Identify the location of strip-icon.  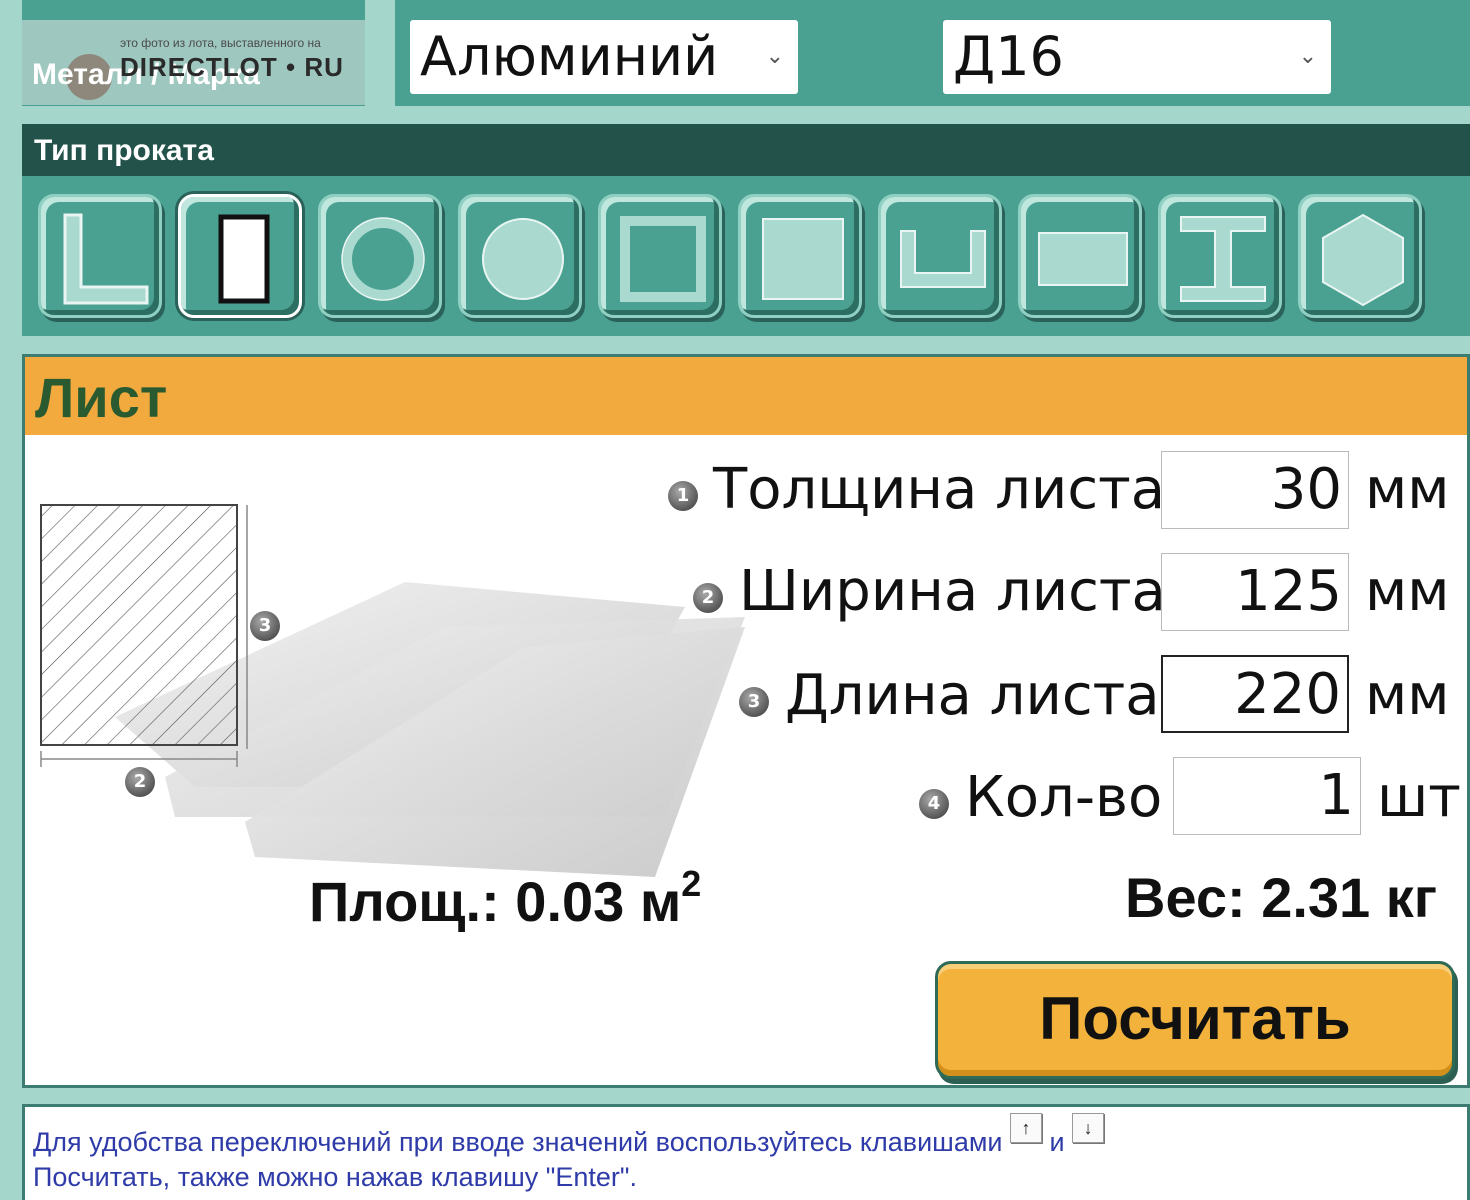
(1083, 259).